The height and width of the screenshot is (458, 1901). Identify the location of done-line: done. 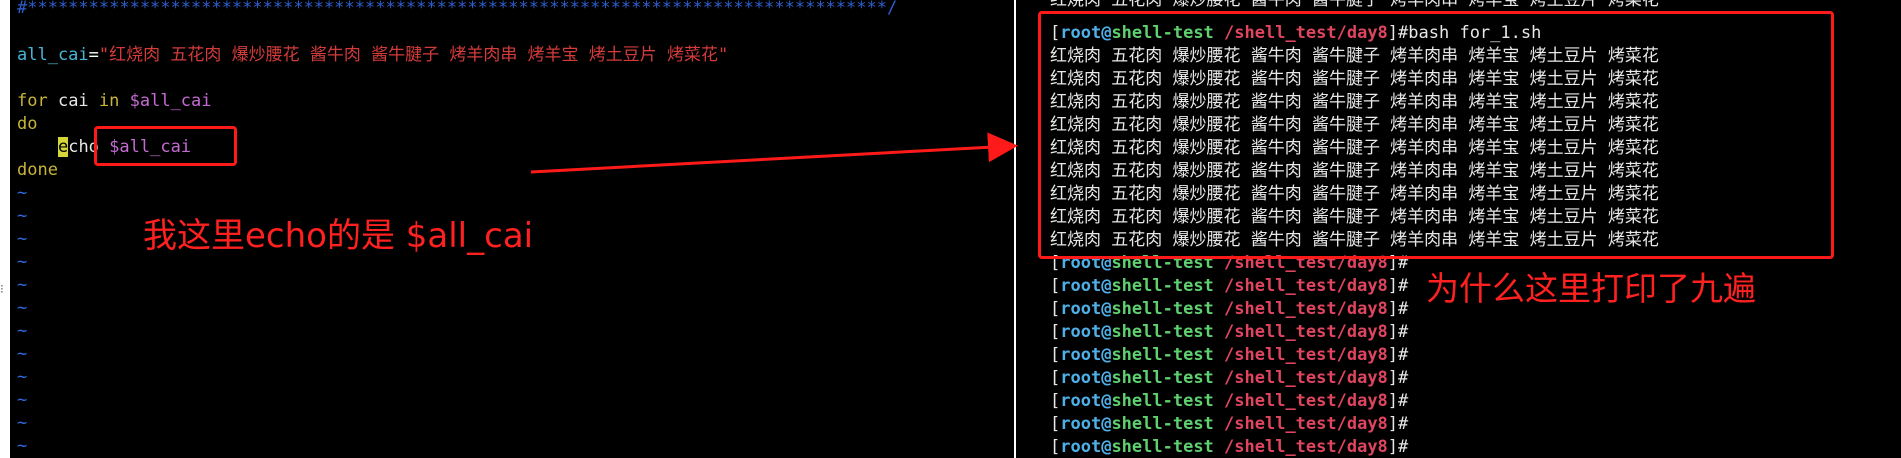
(37, 170).